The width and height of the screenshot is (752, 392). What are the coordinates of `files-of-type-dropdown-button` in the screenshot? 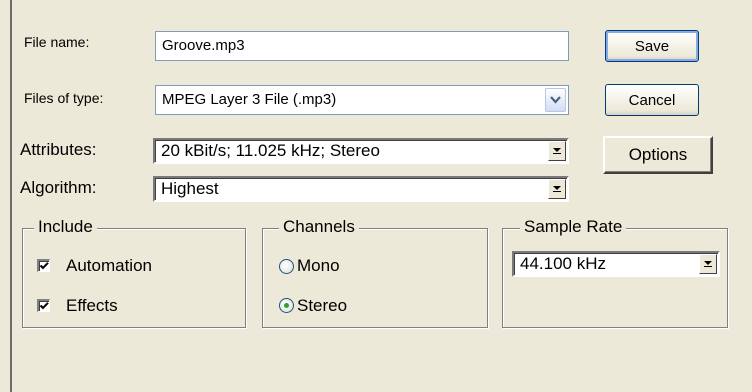 It's located at (555, 100).